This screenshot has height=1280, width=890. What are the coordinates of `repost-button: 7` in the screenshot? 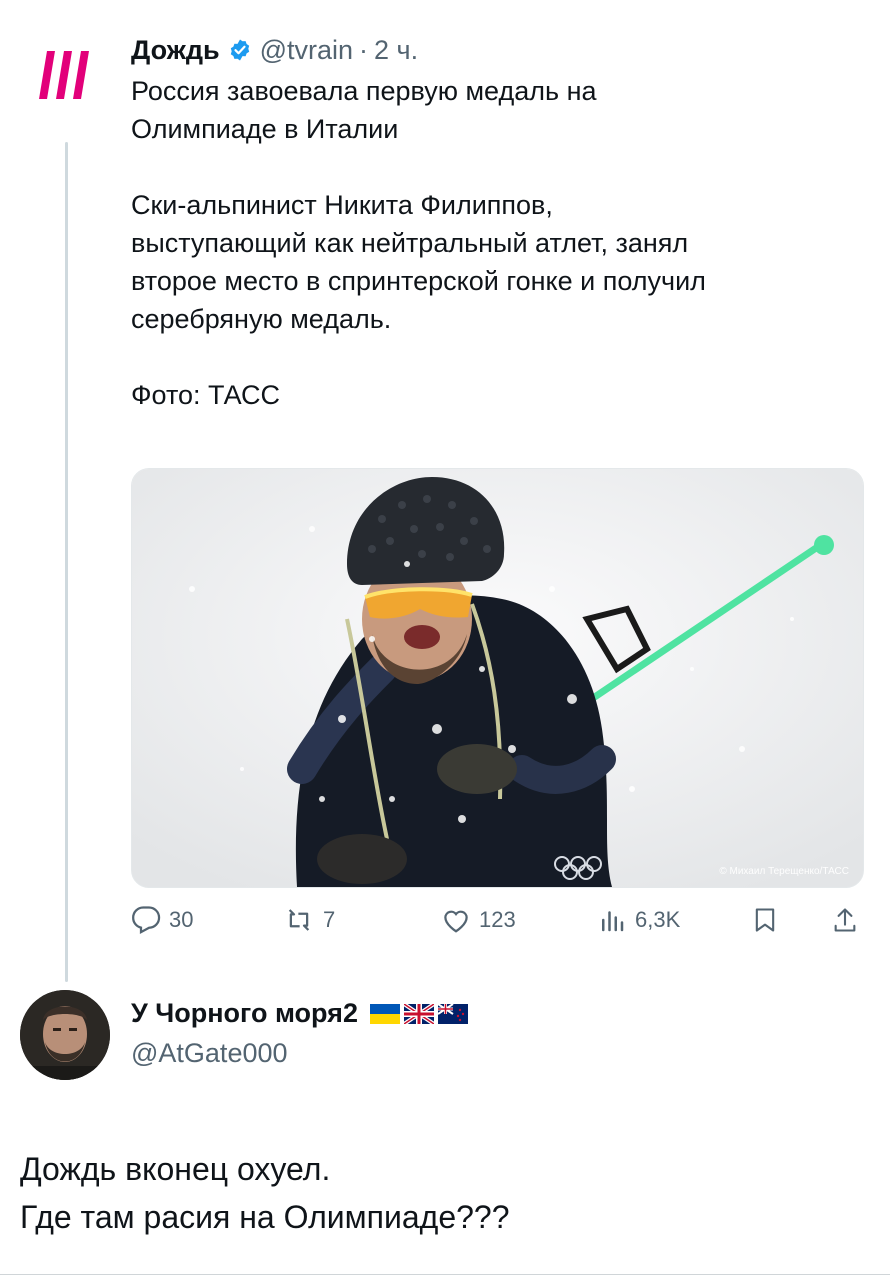 It's located at (309, 920).